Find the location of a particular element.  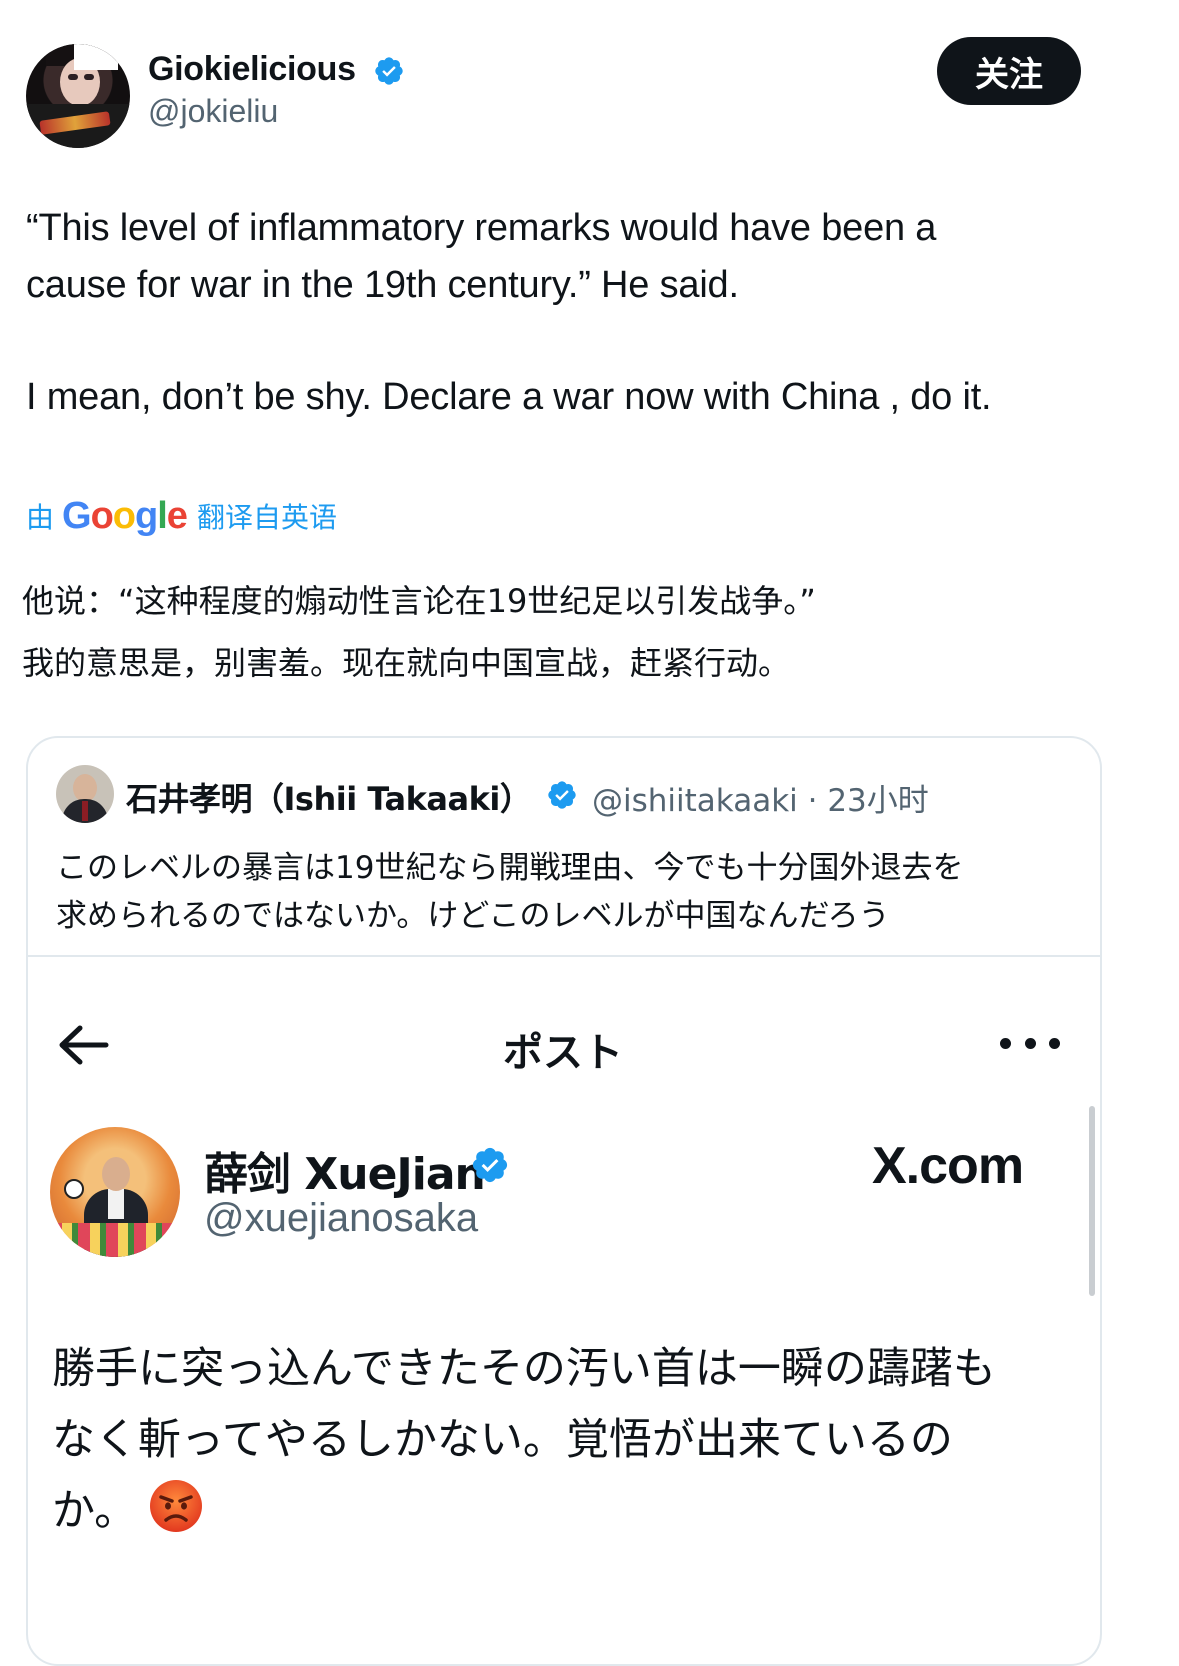

angry-face-icon is located at coordinates (176, 1506).